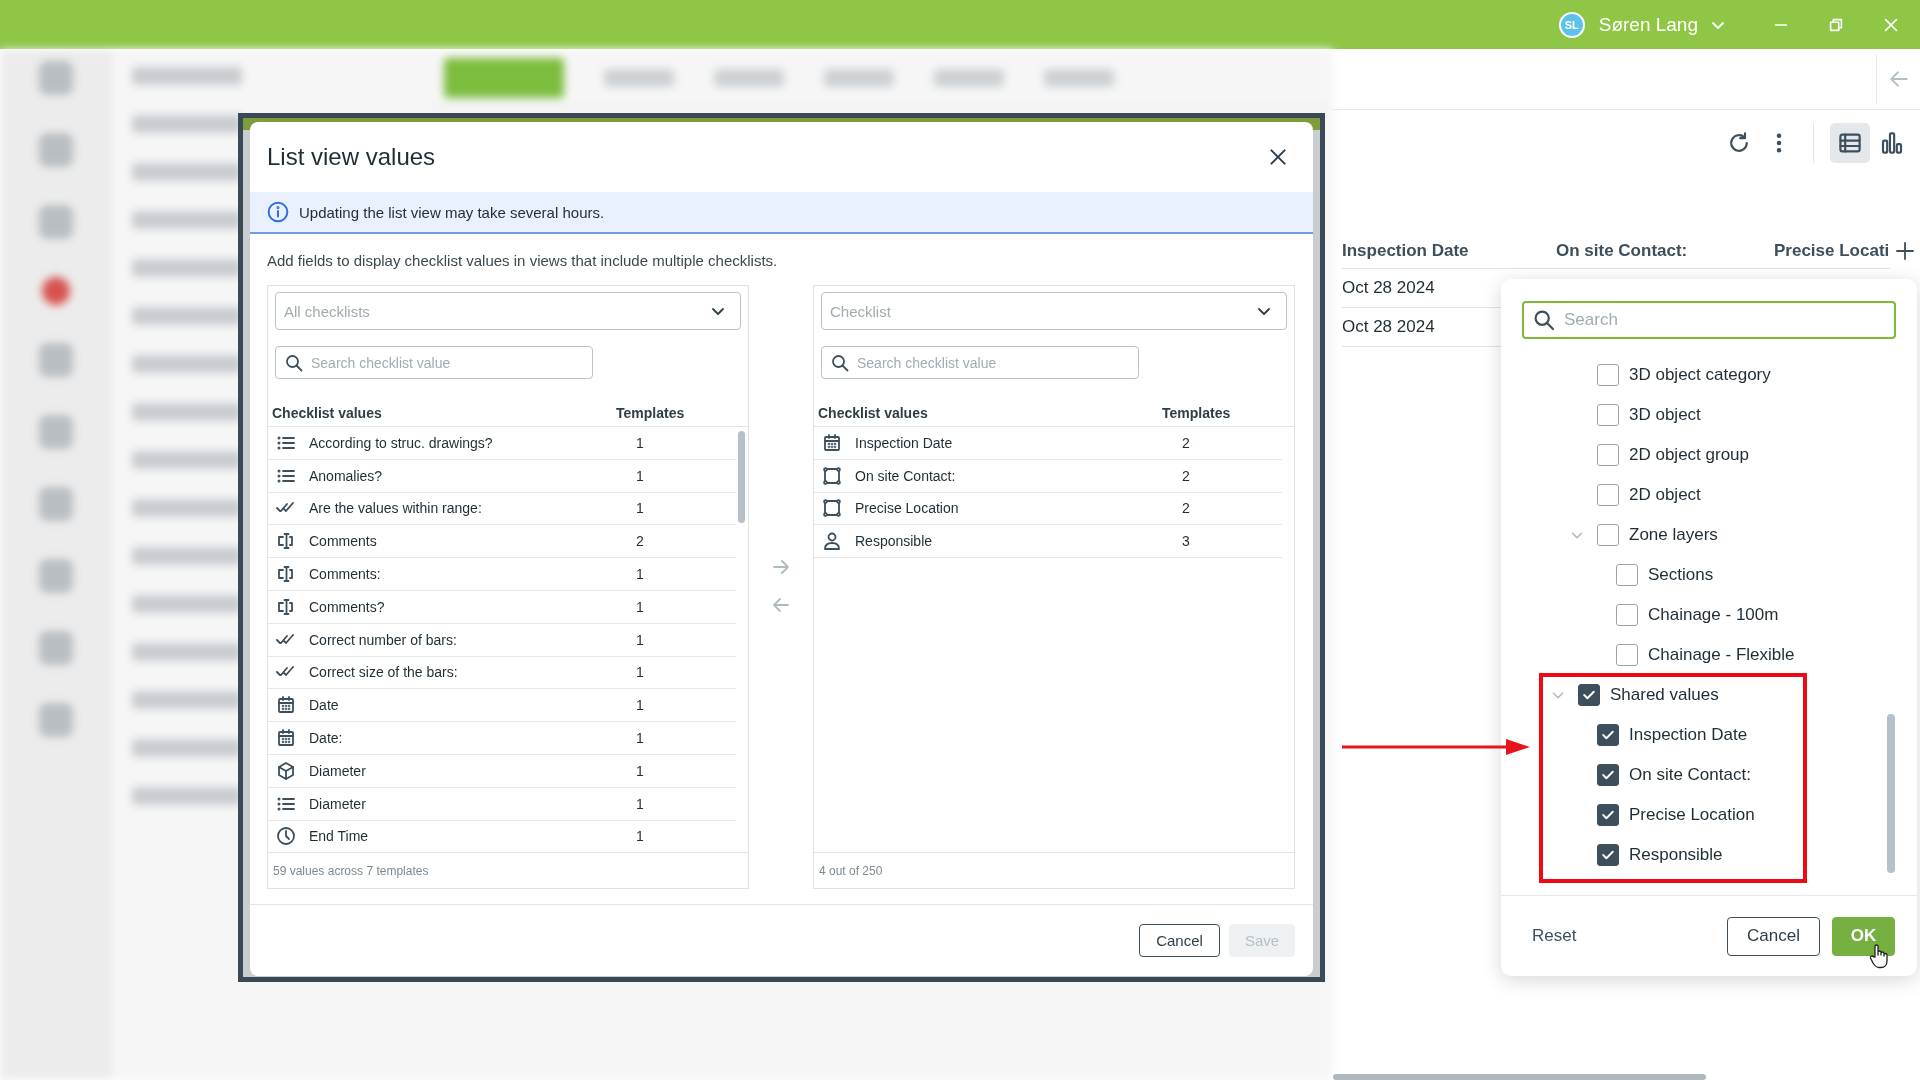 This screenshot has height=1080, width=1920. I want to click on description-text: Add fields to display checklist values in views that include multiple checklists., so click(522, 260).